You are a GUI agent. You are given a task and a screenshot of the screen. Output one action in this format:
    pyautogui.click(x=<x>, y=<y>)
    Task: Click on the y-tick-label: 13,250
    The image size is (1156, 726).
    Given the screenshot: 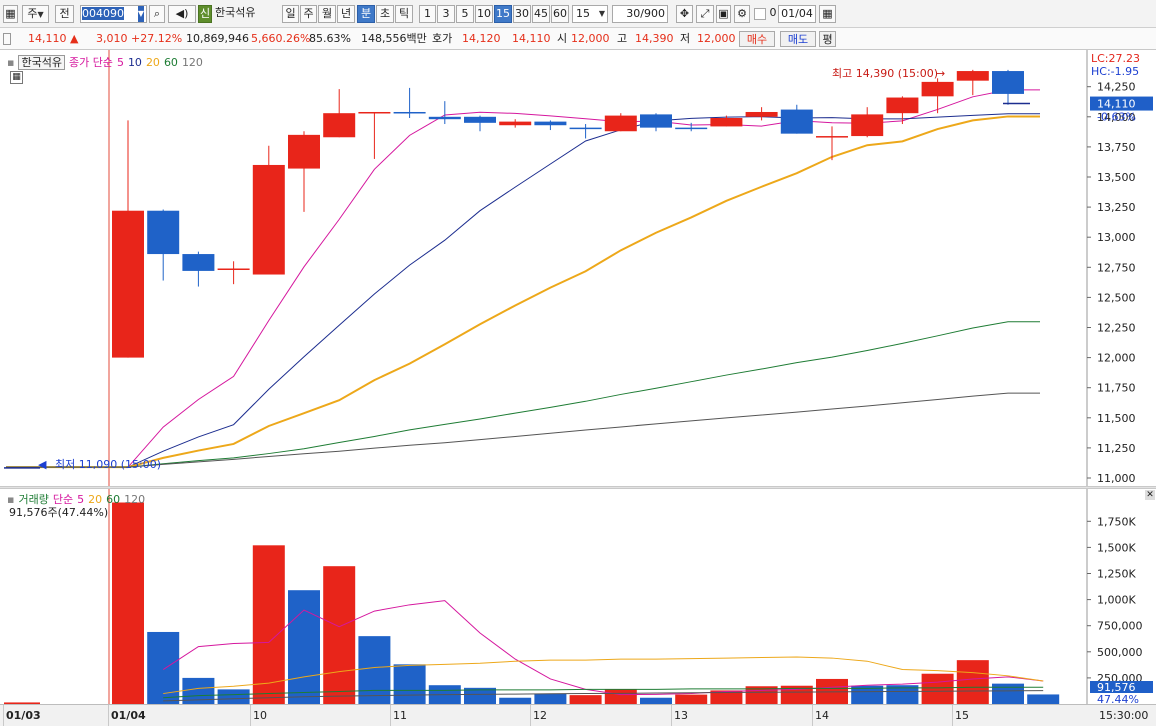 What is the action you would take?
    pyautogui.click(x=1116, y=207)
    